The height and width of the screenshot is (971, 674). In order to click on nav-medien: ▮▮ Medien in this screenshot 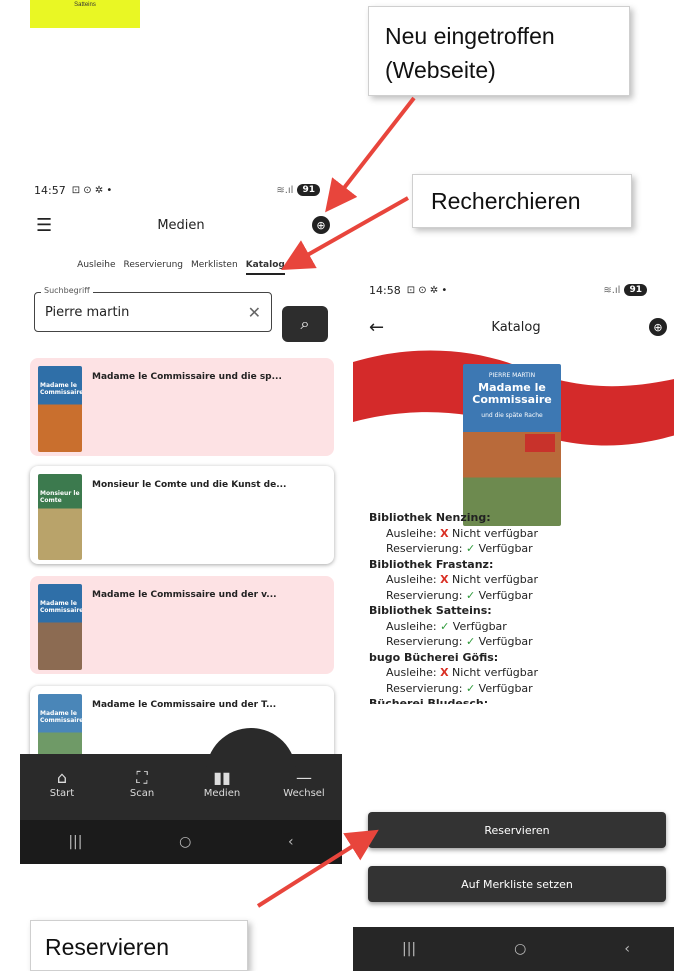, I will do `click(222, 783)`.